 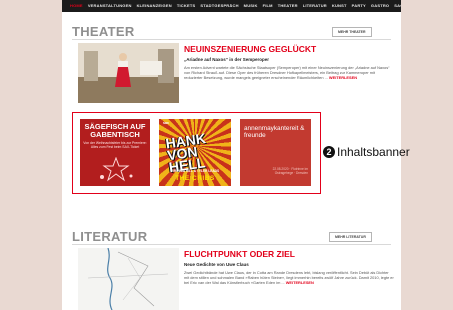 I want to click on literatur-read-more-link: WEITERLESEN, so click(x=300, y=282).